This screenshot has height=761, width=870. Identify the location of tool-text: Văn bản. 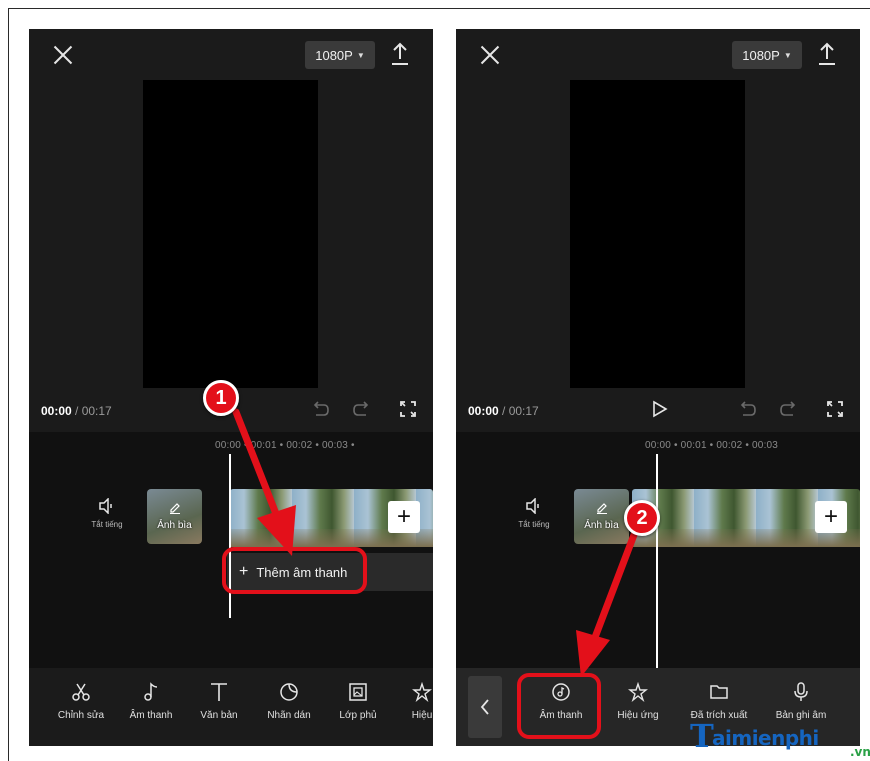
(219, 701).